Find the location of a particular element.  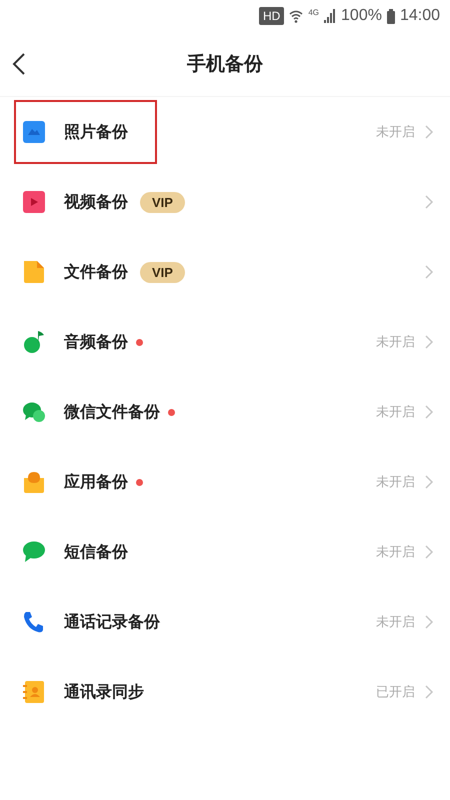

file-icon is located at coordinates (34, 272).